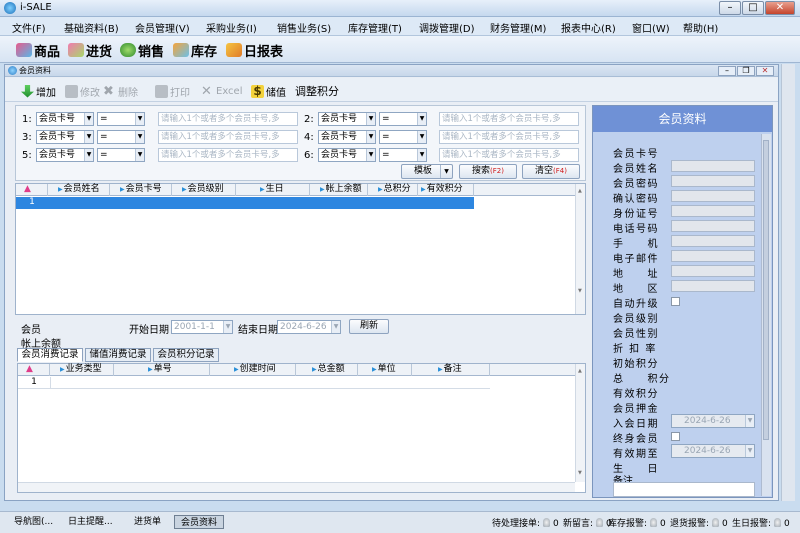 Image resolution: width=800 pixels, height=533 pixels. Describe the element at coordinates (713, 166) in the screenshot. I see `member-name-input` at that location.